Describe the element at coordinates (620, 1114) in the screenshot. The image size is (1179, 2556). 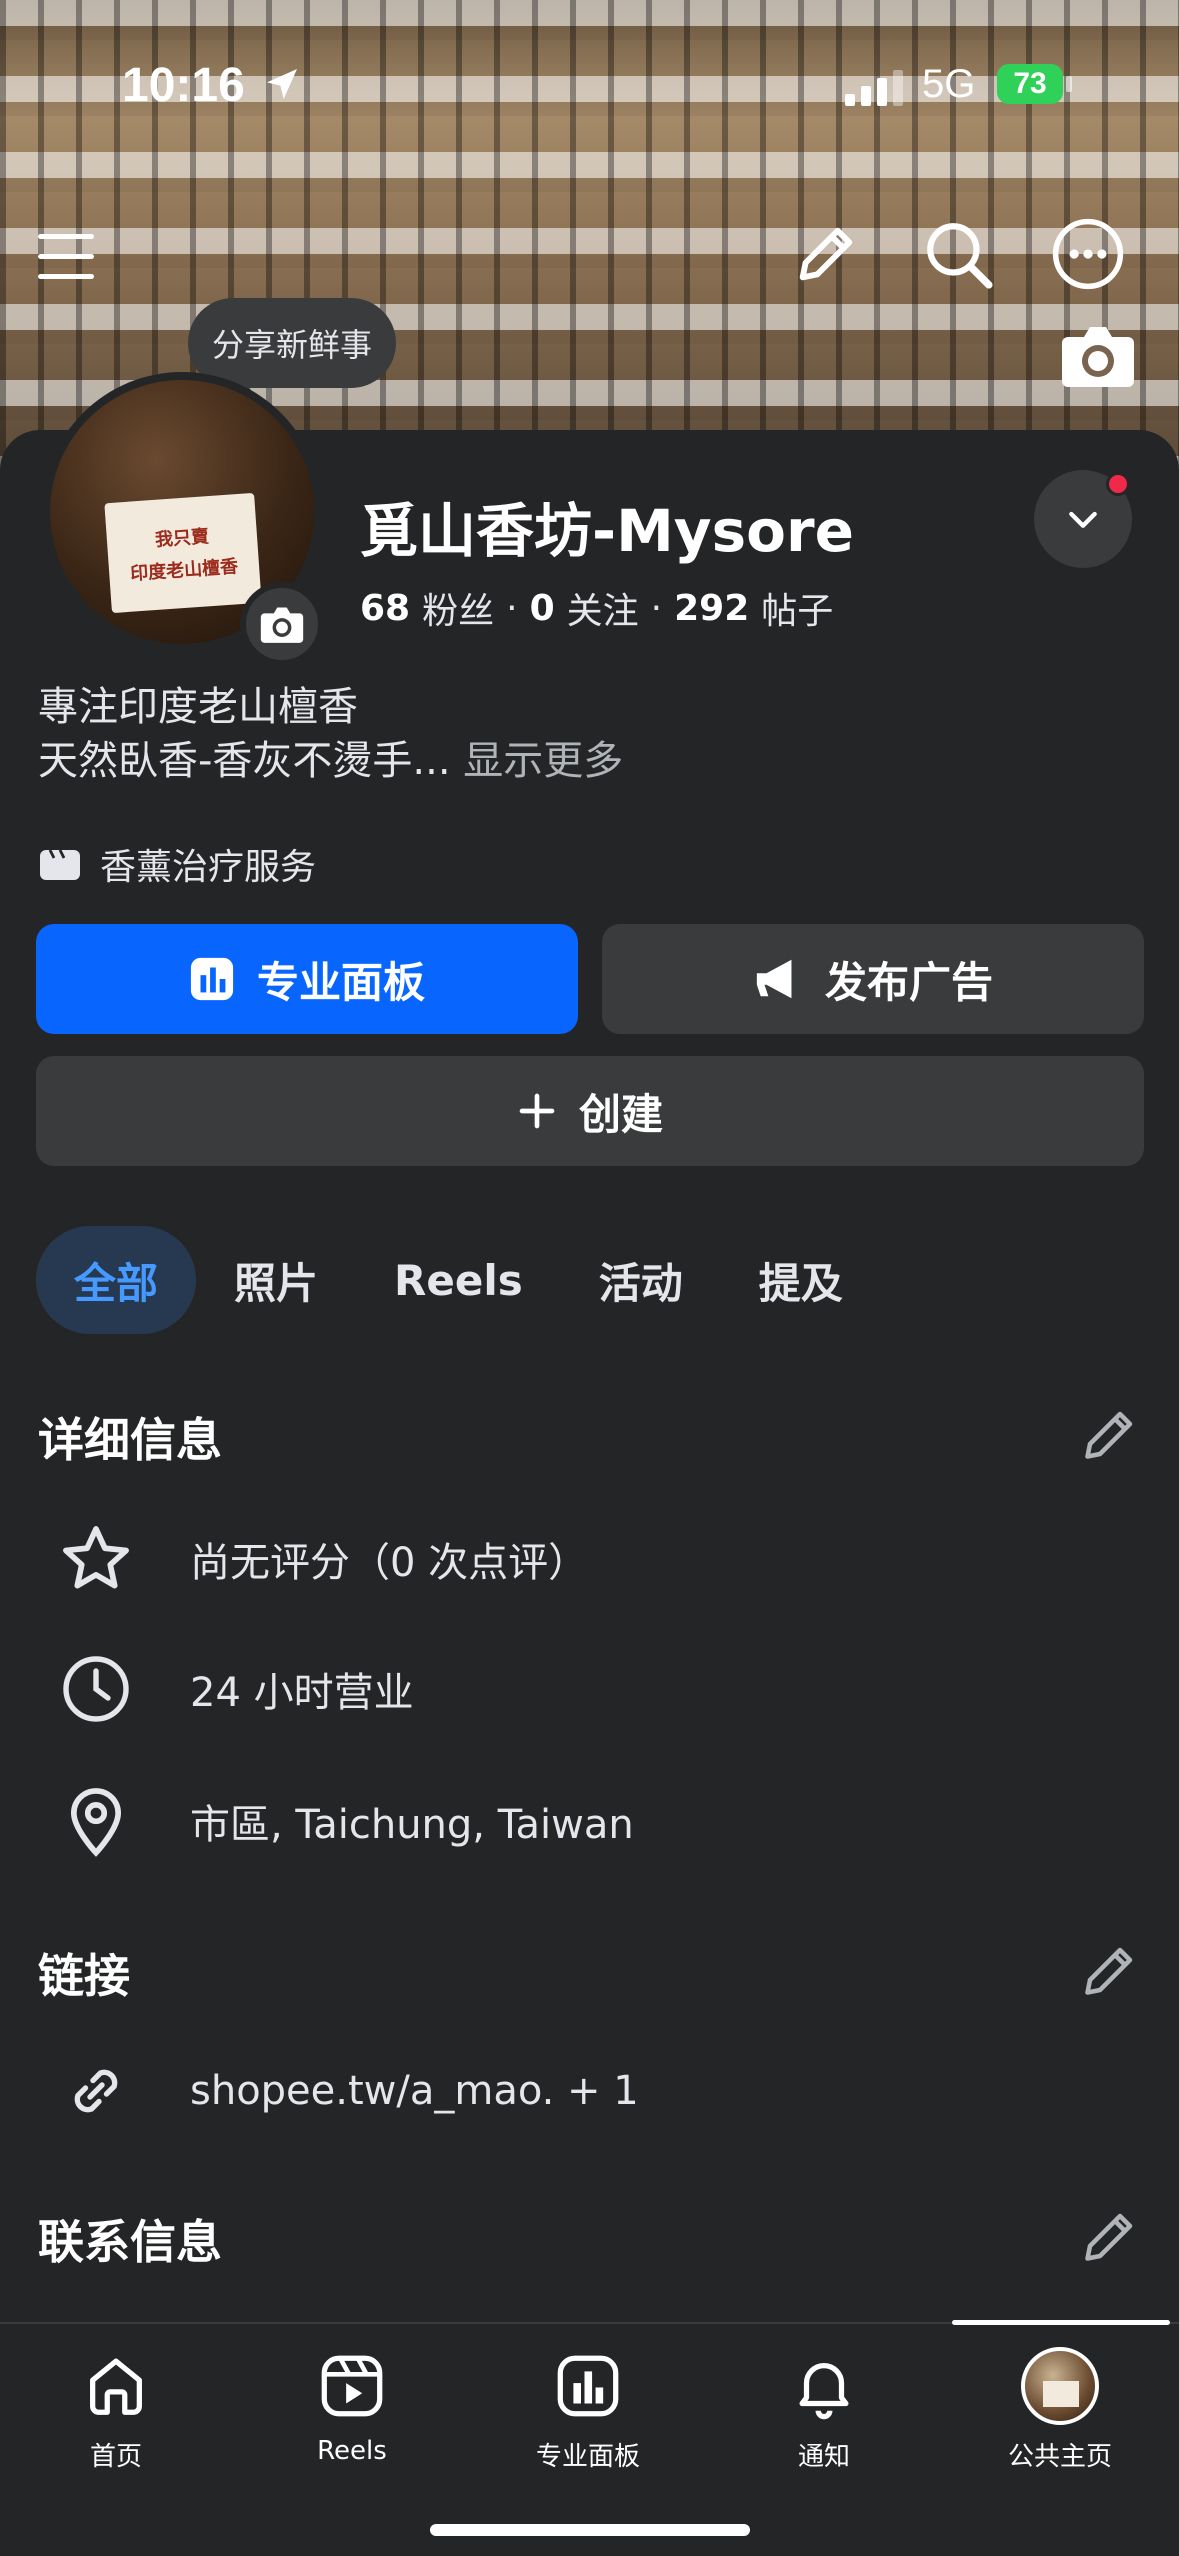
I see `create-label: 创建` at that location.